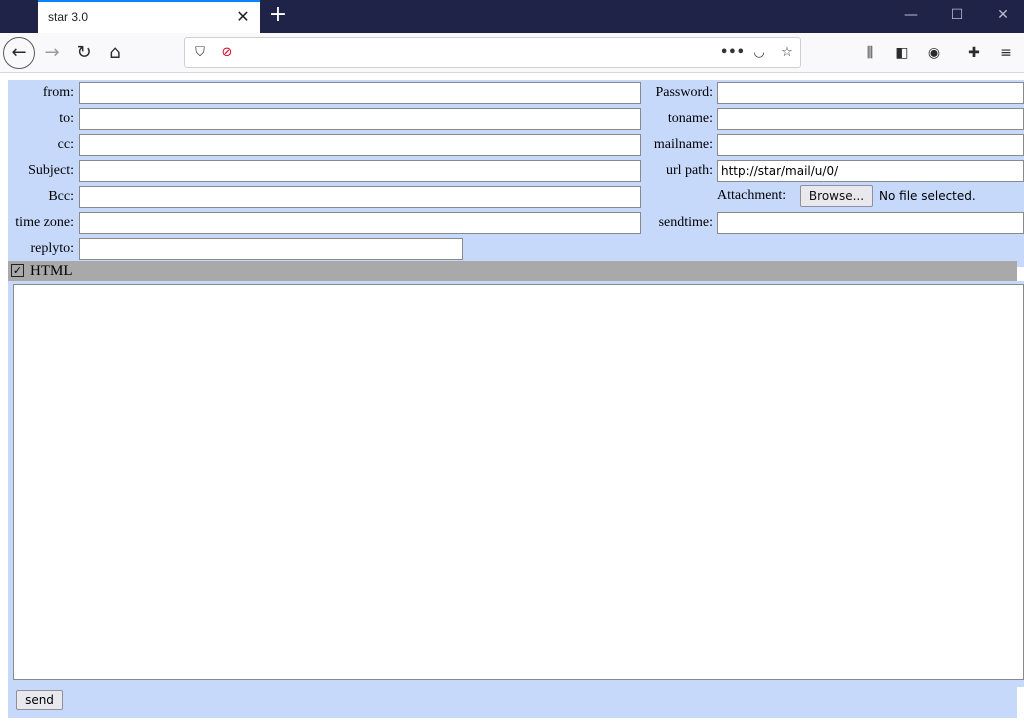 This screenshot has height=725, width=1024. What do you see at coordinates (732, 53) in the screenshot?
I see `more-icon: •••` at bounding box center [732, 53].